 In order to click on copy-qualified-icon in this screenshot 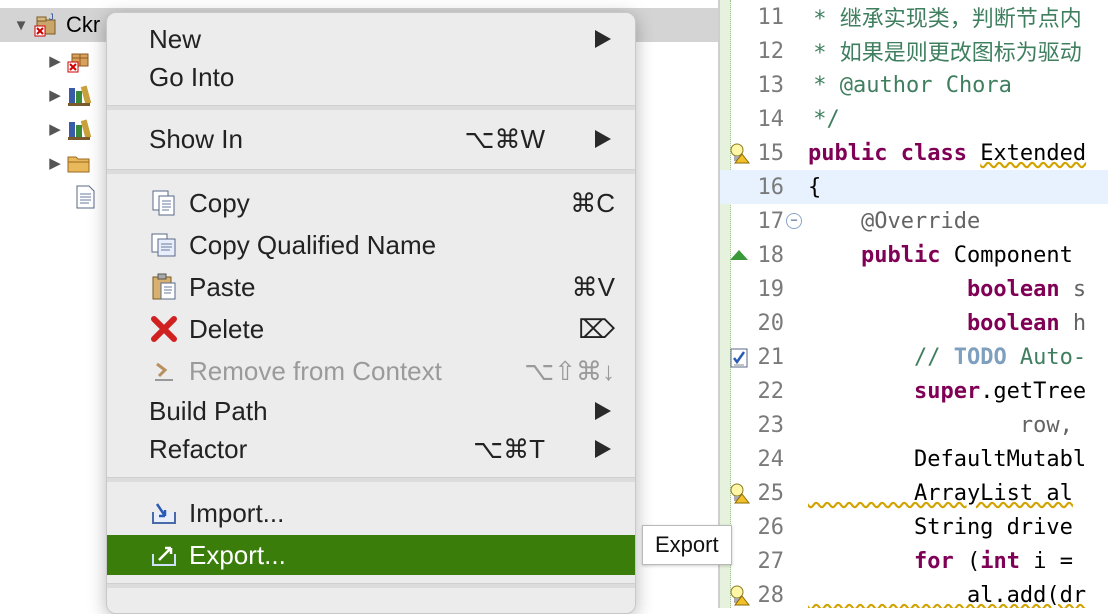, I will do `click(163, 245)`.